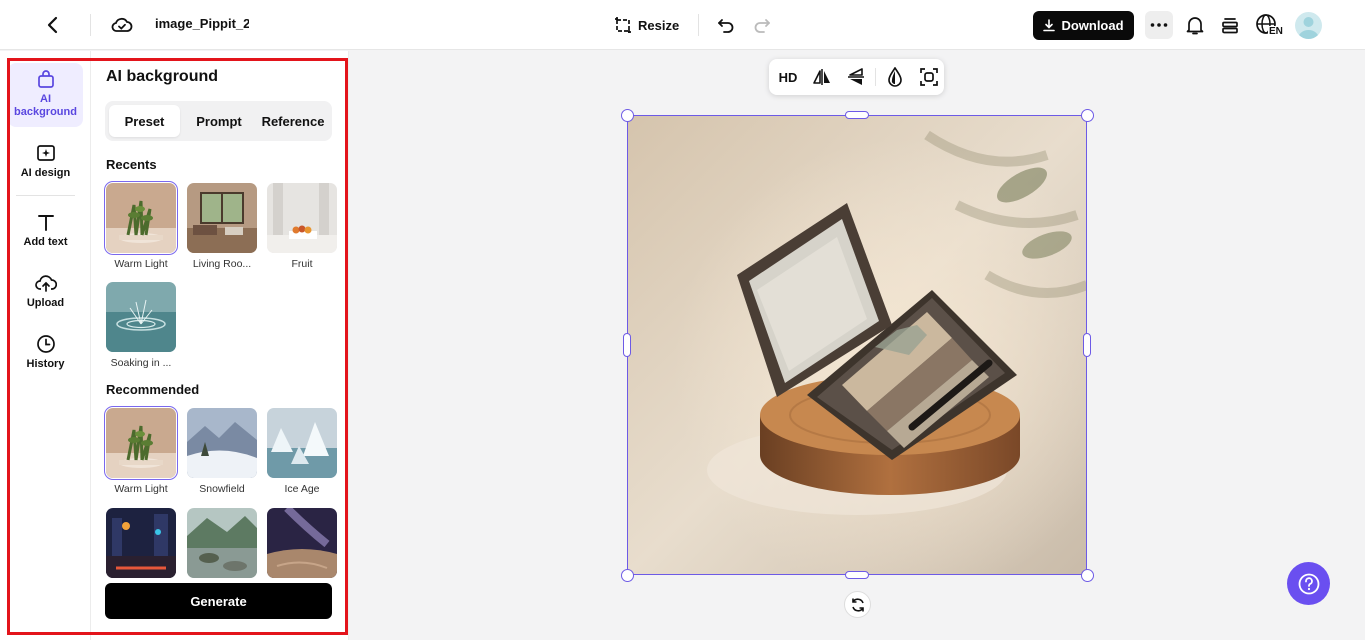  I want to click on resize-handle-right, so click(1087, 345).